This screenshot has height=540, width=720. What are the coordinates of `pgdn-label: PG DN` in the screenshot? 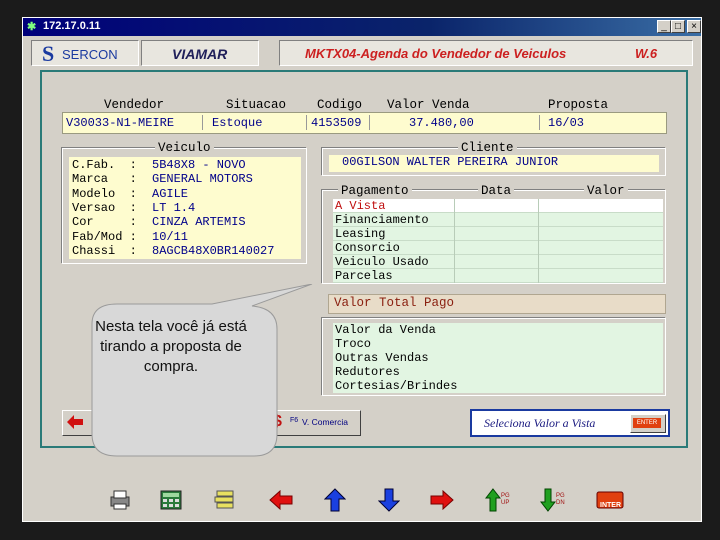 It's located at (560, 499).